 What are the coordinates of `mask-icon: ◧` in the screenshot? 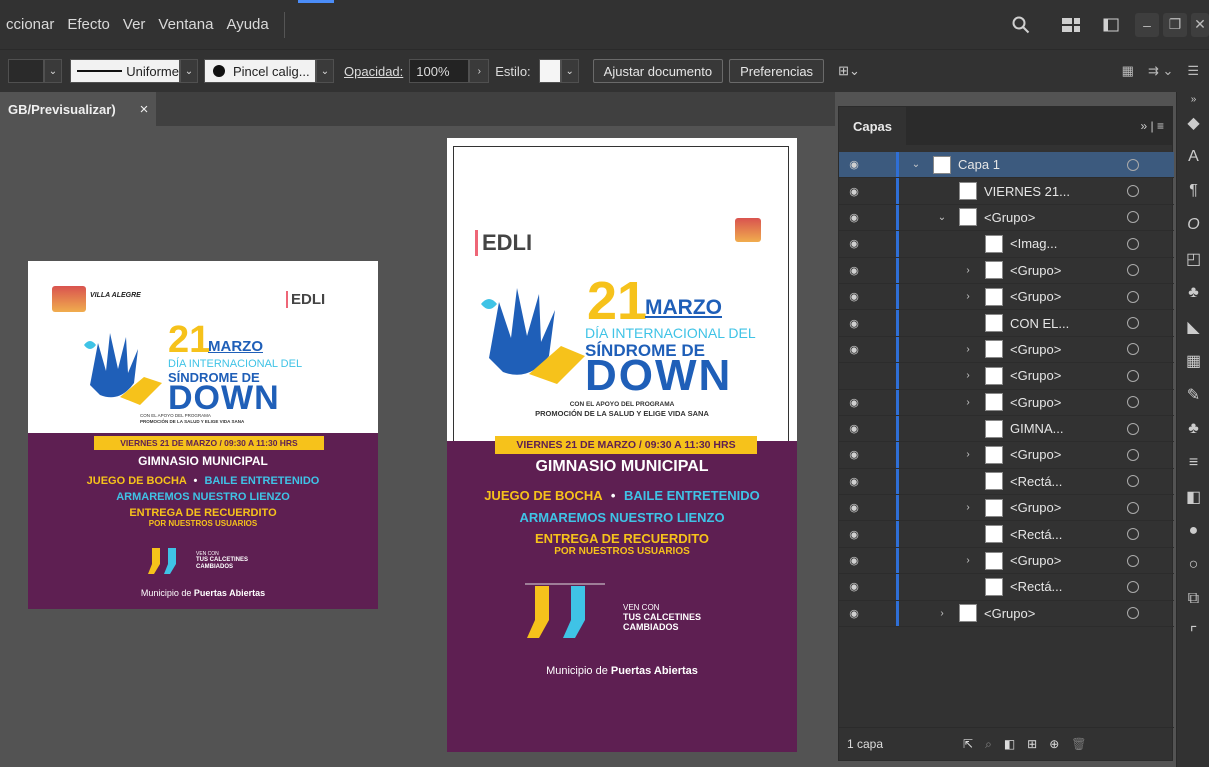 It's located at (1009, 744).